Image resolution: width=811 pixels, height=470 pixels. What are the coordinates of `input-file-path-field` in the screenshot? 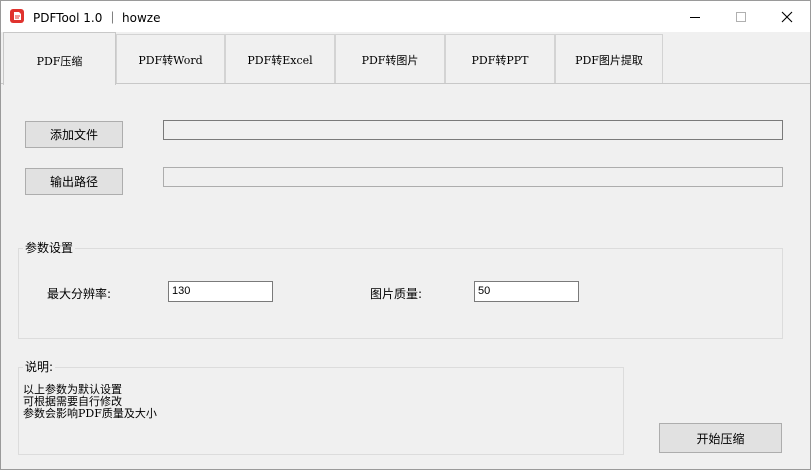 It's located at (473, 130).